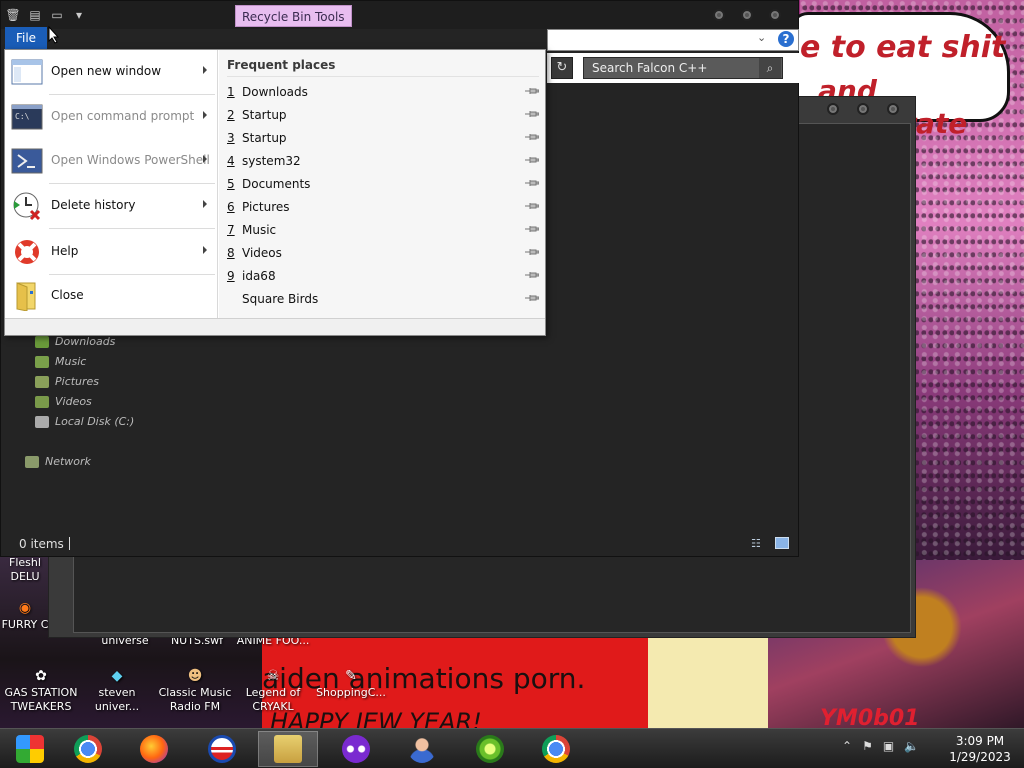  What do you see at coordinates (386, 299) in the screenshot?
I see `frequent-place-item: Square Birds` at bounding box center [386, 299].